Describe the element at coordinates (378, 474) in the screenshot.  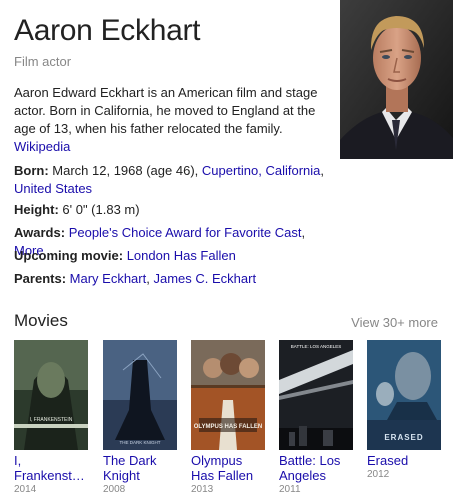
I see `movie-year: 2012` at that location.